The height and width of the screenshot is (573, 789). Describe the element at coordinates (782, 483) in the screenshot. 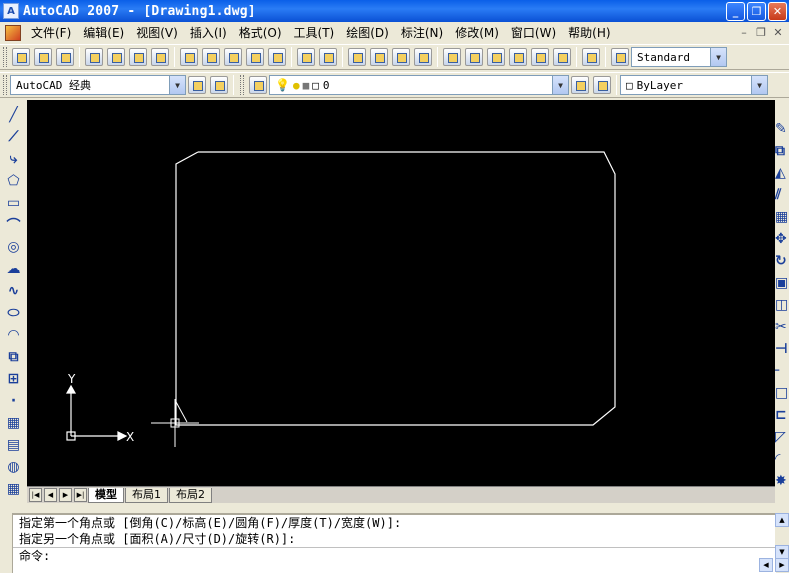

I see `explode-icon: ✸` at that location.